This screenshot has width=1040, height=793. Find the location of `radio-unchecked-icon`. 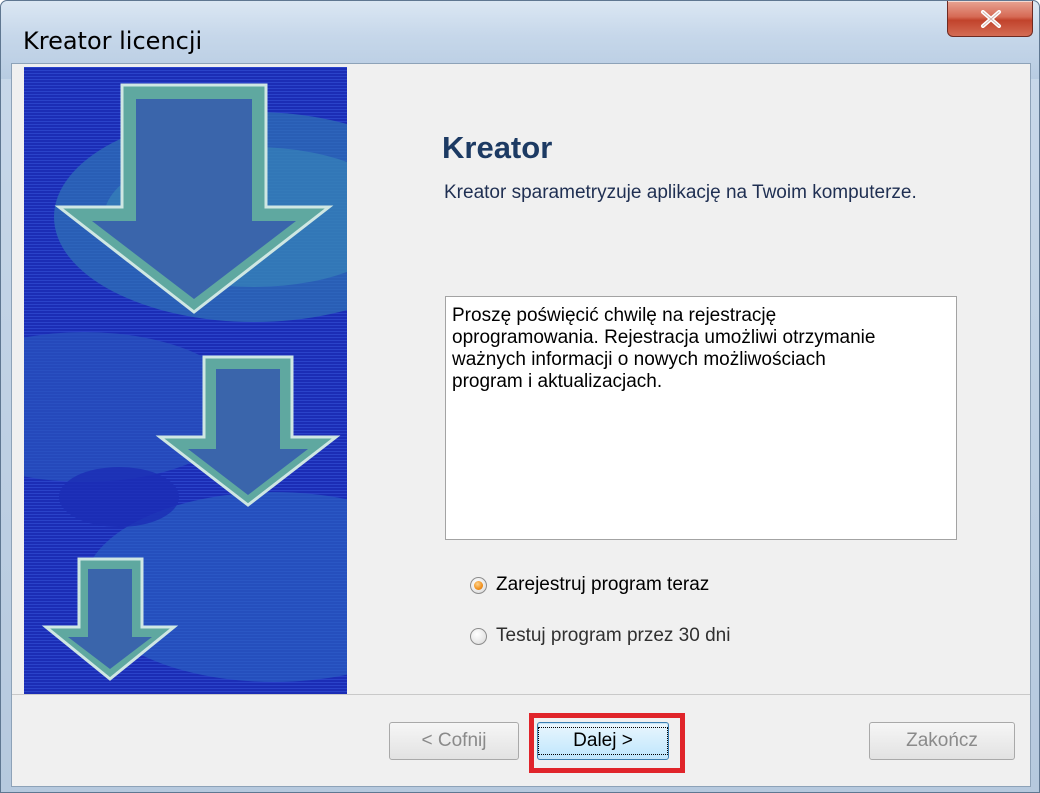

radio-unchecked-icon is located at coordinates (478, 636).